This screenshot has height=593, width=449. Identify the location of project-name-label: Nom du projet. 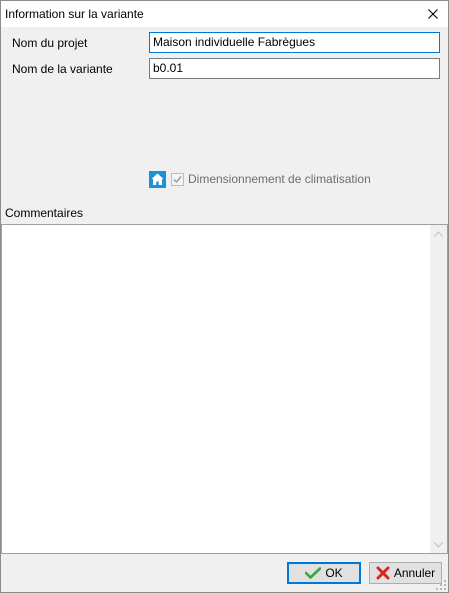
(50, 43).